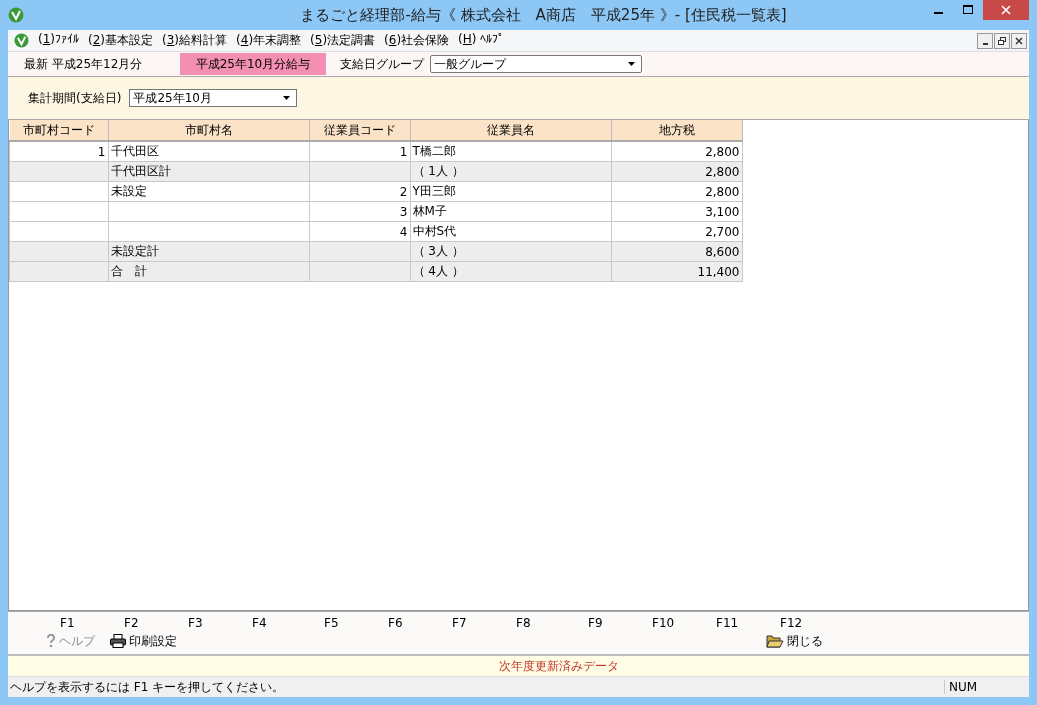  What do you see at coordinates (722, 231) in the screenshot?
I see `table-cell: 2,700` at bounding box center [722, 231].